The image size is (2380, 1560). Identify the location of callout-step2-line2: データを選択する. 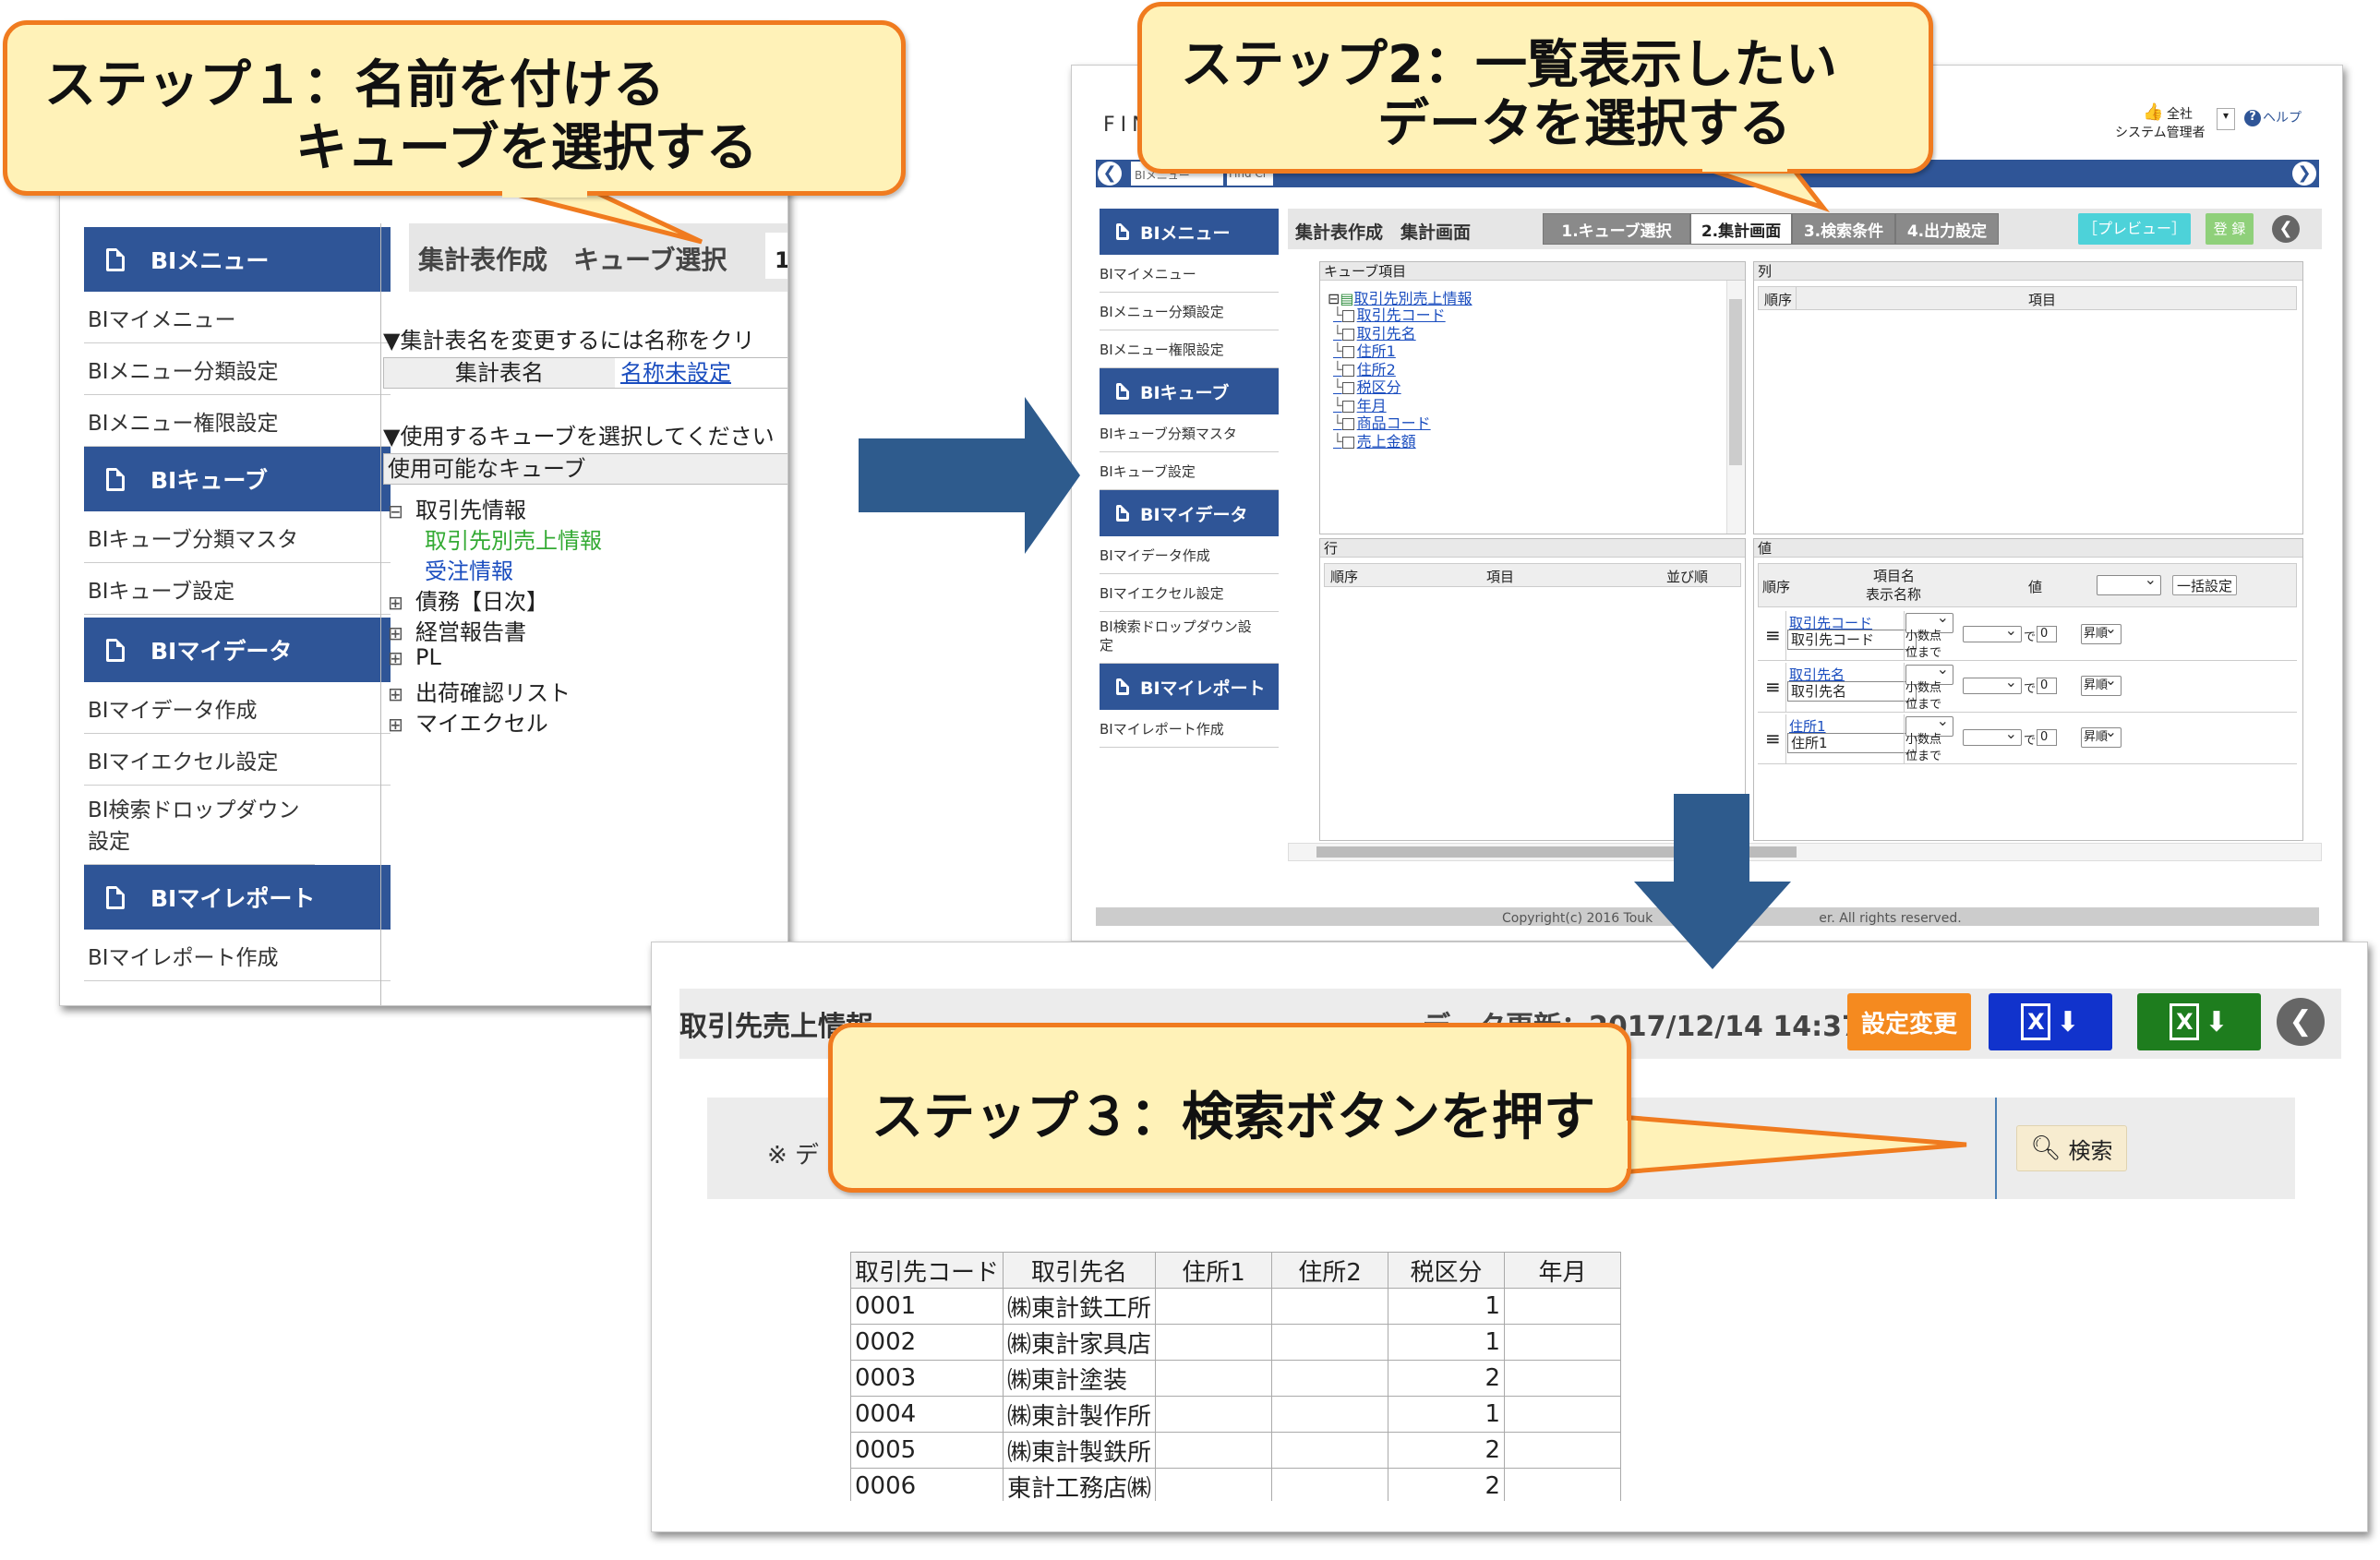
(1584, 124).